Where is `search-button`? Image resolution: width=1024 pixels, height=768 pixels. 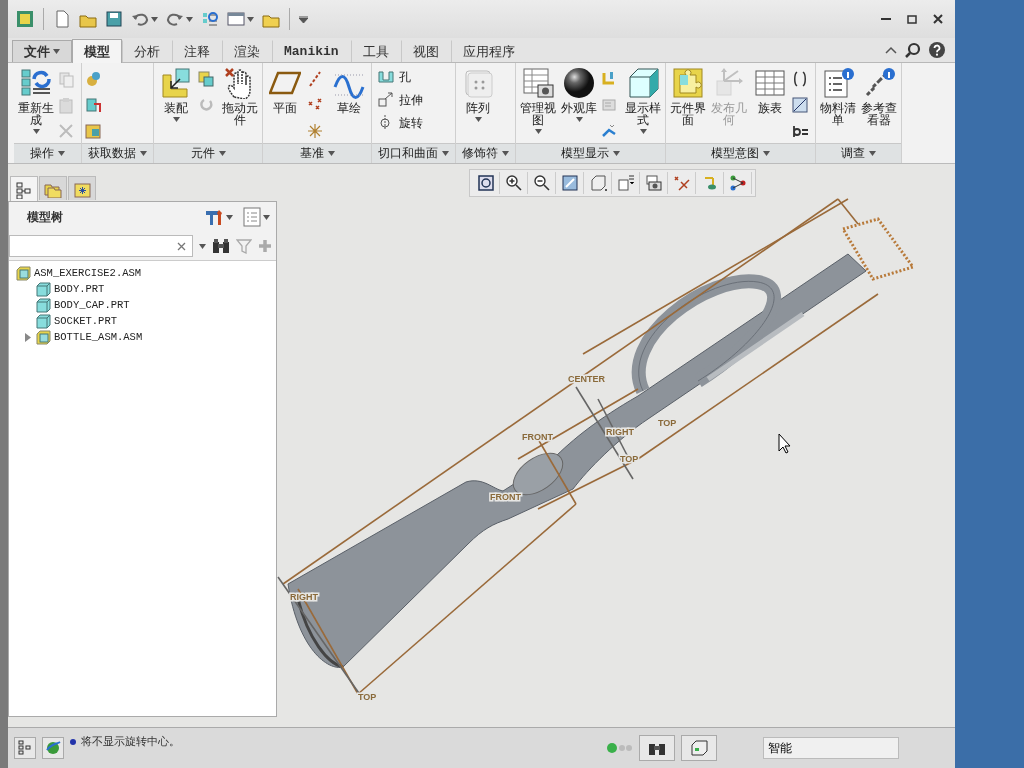 search-button is located at coordinates (913, 50).